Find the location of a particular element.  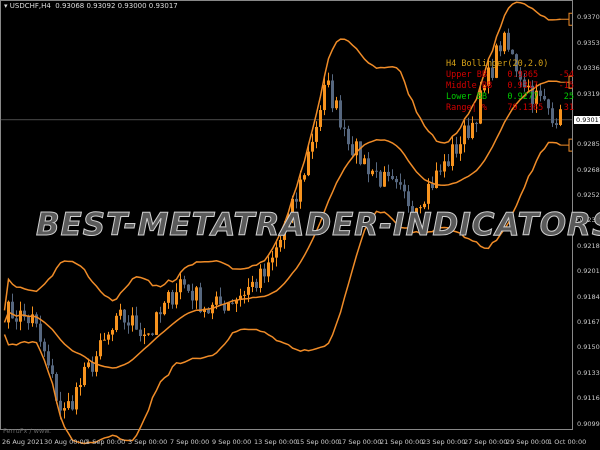

price-label: 0.93530 is located at coordinates (588, 42).